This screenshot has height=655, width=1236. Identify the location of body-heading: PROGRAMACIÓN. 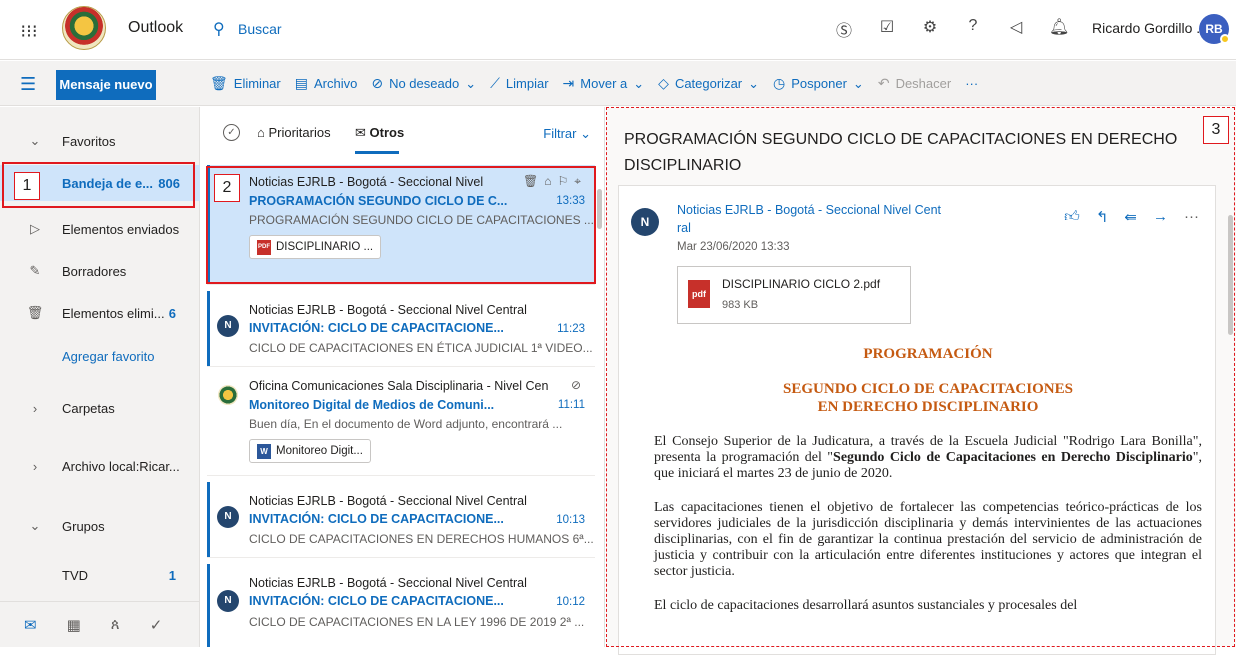
(928, 354).